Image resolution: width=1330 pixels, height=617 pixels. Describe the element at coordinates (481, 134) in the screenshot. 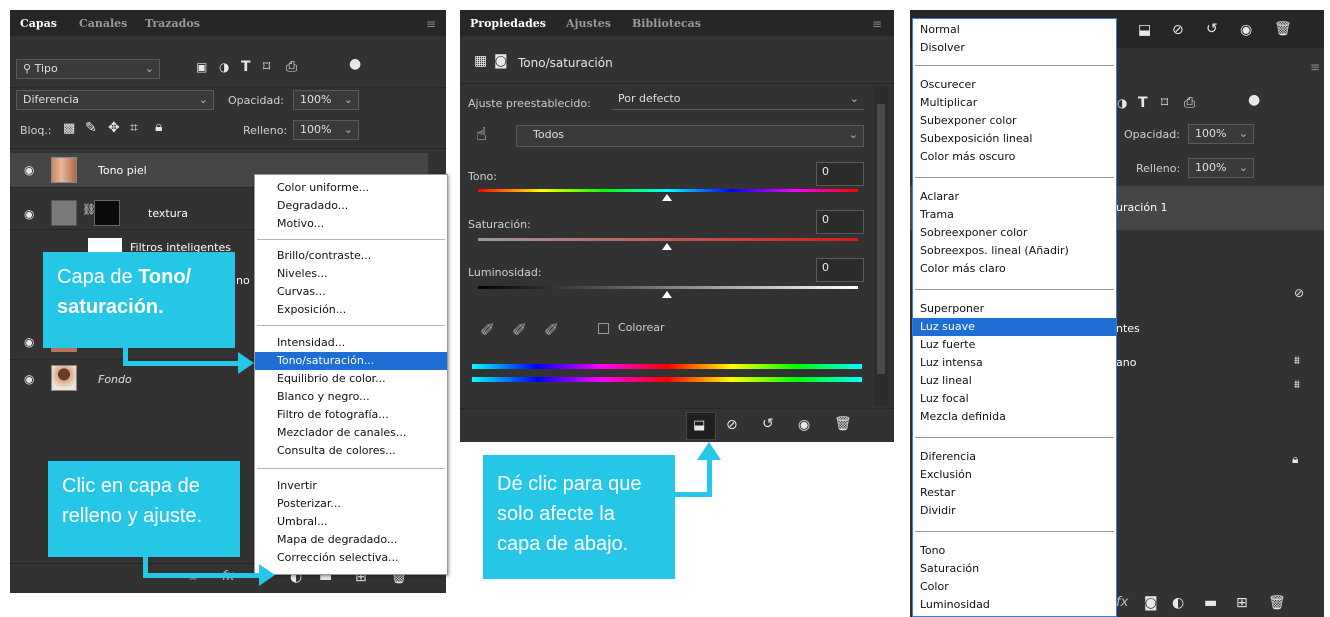

I see `targeted-adjustment-hand-icon: ☝` at that location.